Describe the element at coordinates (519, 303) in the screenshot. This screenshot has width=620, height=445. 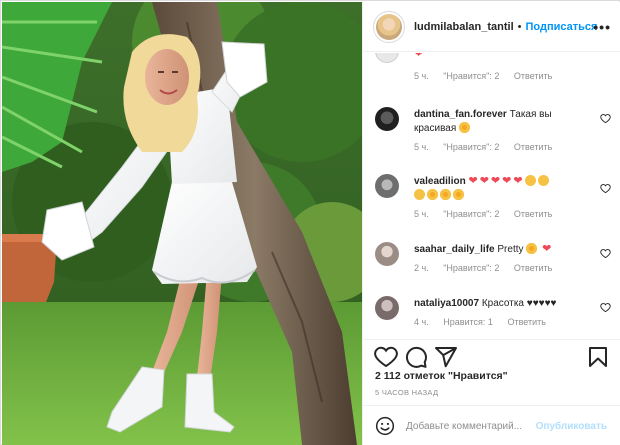
I see `comment-text: Красотка ♥♥♥♥♥` at that location.